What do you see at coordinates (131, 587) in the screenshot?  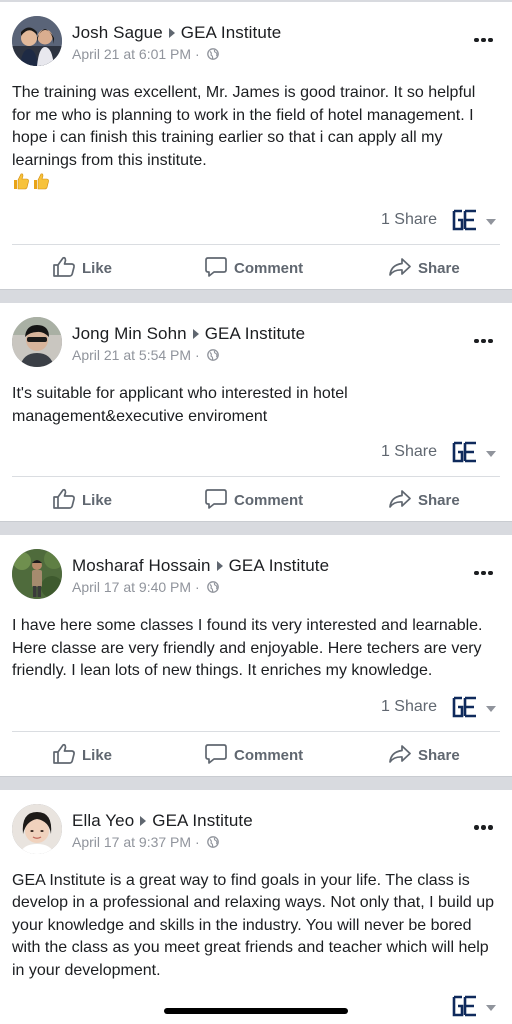 I see `post-timestamp: April 17 at 9:40 PM` at bounding box center [131, 587].